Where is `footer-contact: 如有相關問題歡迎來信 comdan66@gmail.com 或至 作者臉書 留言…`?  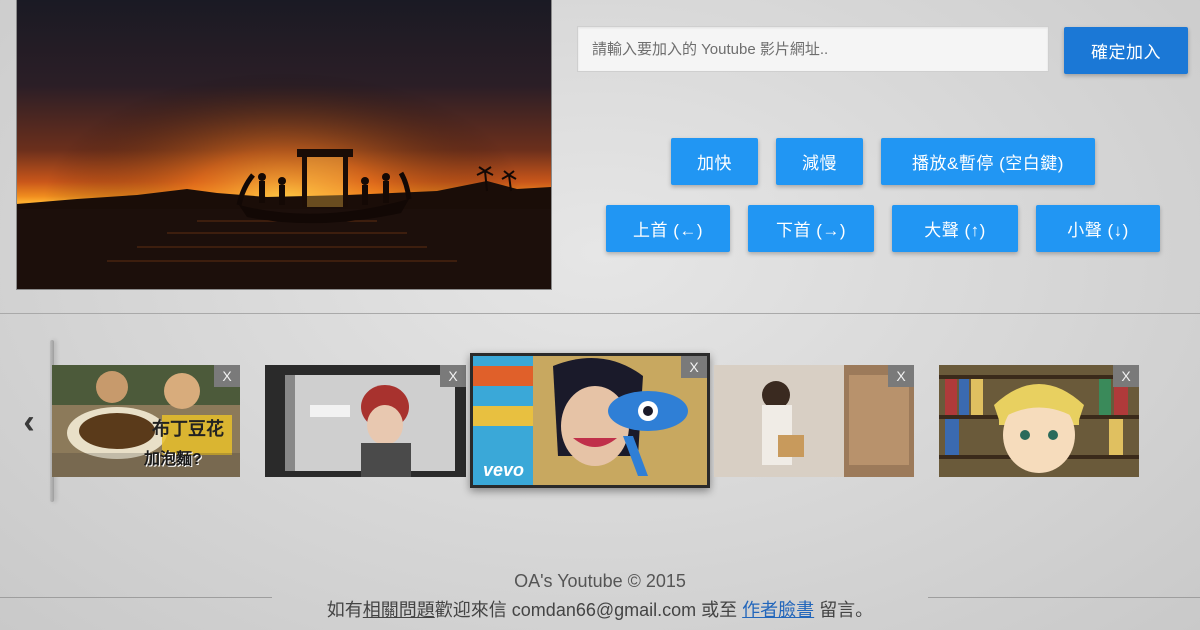
footer-contact: 如有相關問題歡迎來信 comdan66@gmail.com 或至 作者臉書 留言… is located at coordinates (600, 609).